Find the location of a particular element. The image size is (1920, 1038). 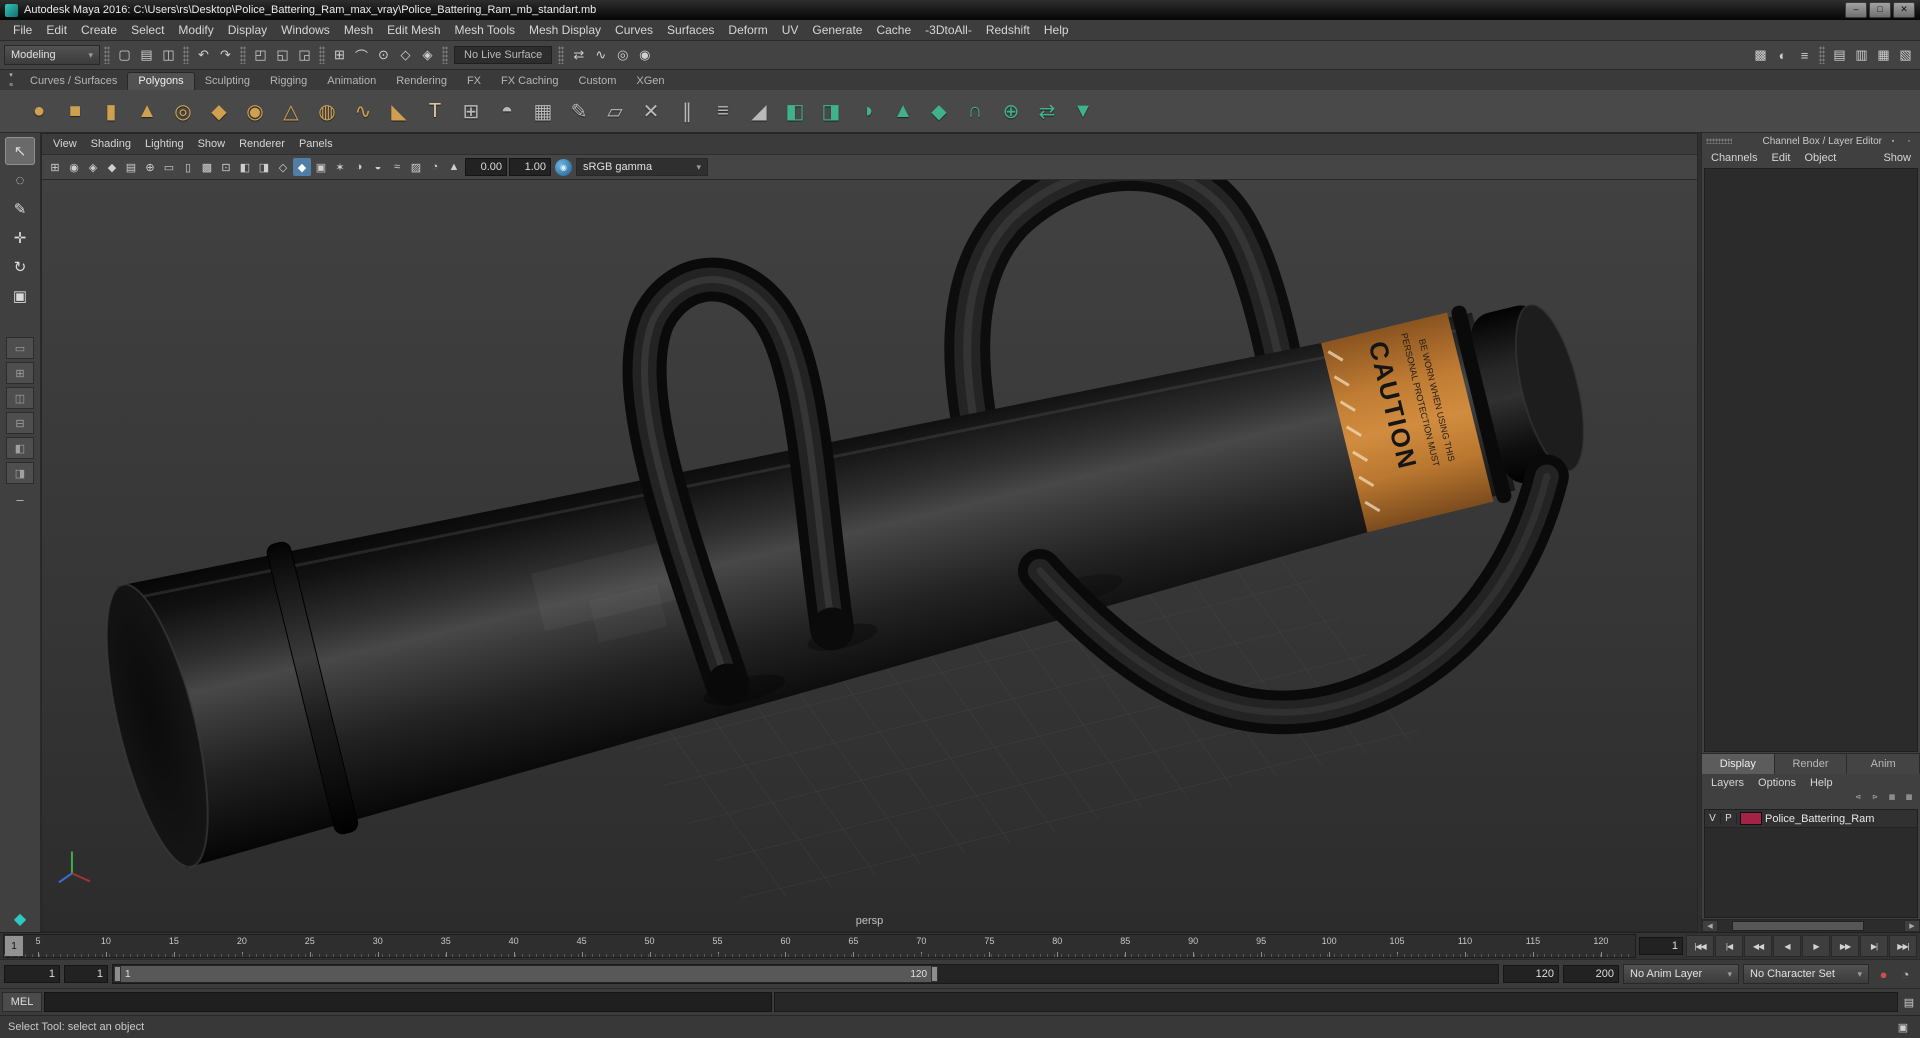

poly-text-icon: T is located at coordinates (435, 111).